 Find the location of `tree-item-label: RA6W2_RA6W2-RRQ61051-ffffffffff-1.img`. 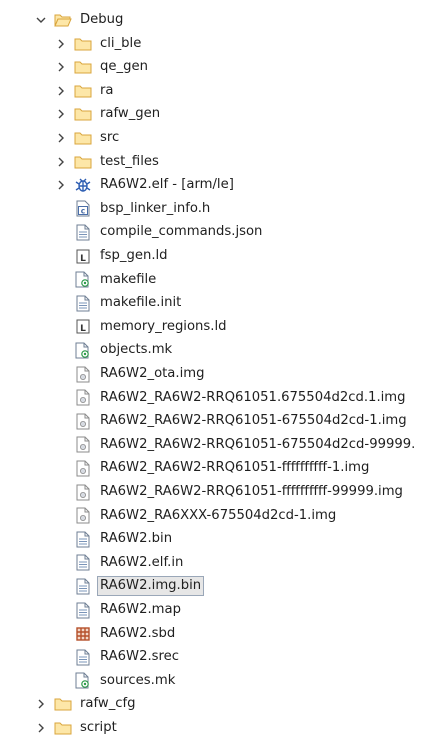

tree-item-label: RA6W2_RA6W2-RRQ61051-ffffffffff-1.img is located at coordinates (235, 468).